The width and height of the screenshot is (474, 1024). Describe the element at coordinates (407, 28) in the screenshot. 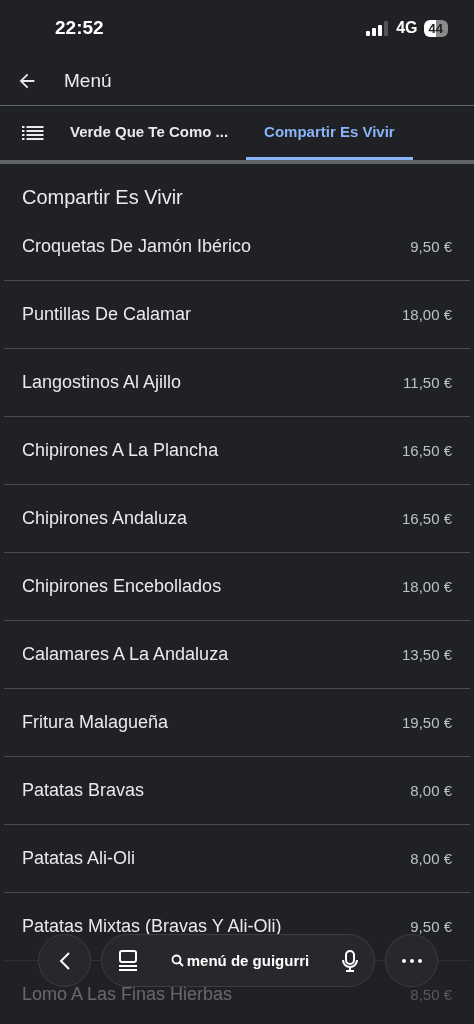

I see `network-label: 4G` at that location.